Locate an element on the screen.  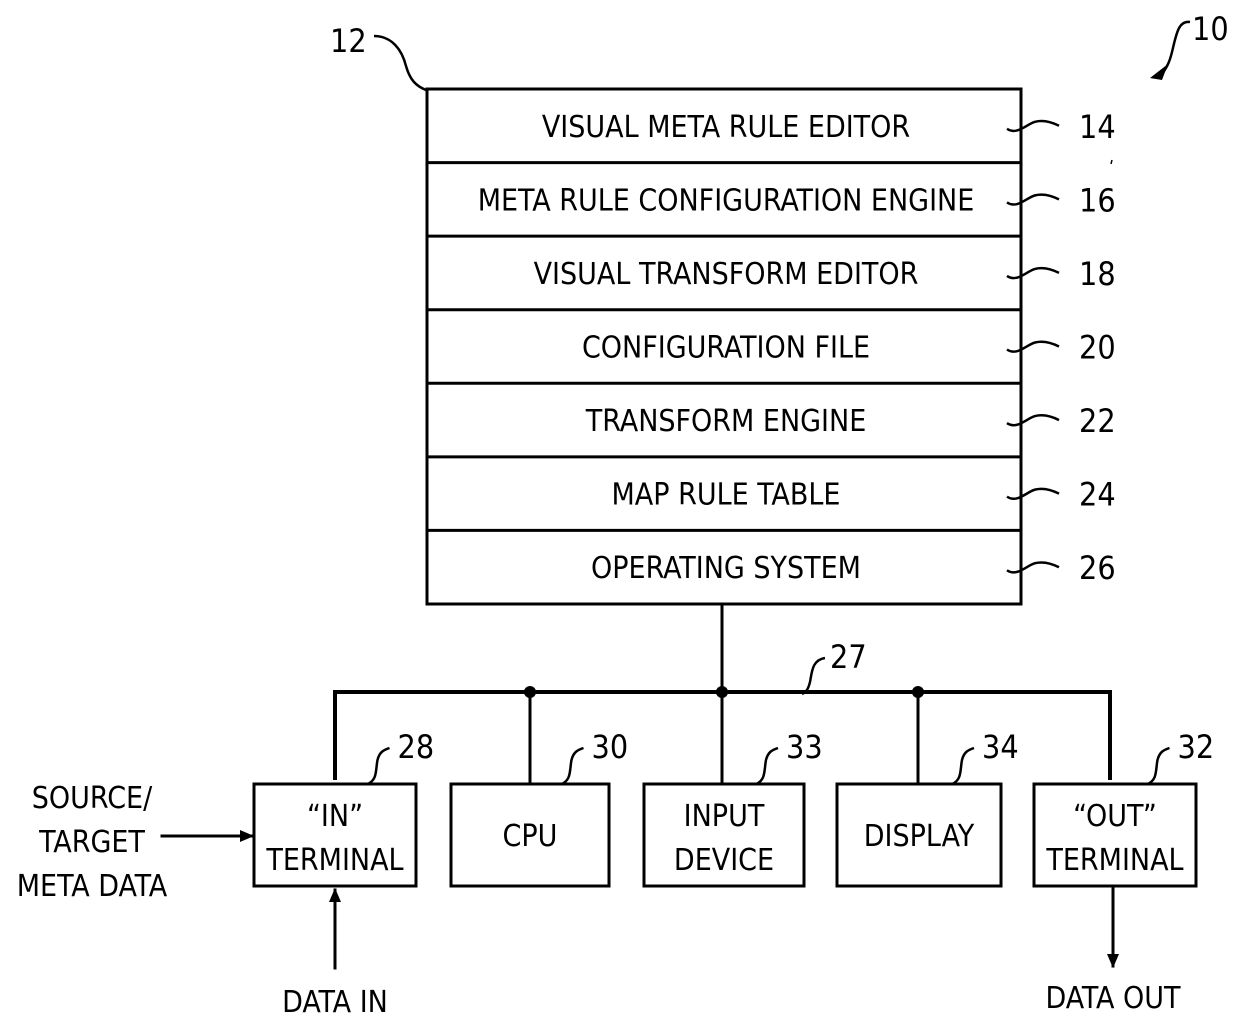
device-label-line1: INPUT is located at coordinates (724, 816).